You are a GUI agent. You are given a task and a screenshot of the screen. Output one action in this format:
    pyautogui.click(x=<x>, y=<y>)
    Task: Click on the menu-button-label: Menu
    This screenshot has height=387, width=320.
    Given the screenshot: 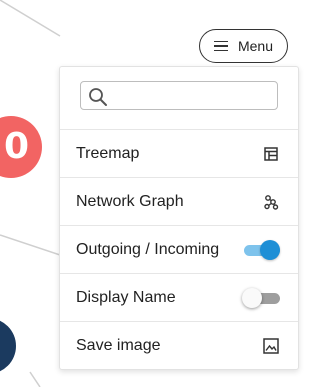 What is the action you would take?
    pyautogui.click(x=255, y=46)
    